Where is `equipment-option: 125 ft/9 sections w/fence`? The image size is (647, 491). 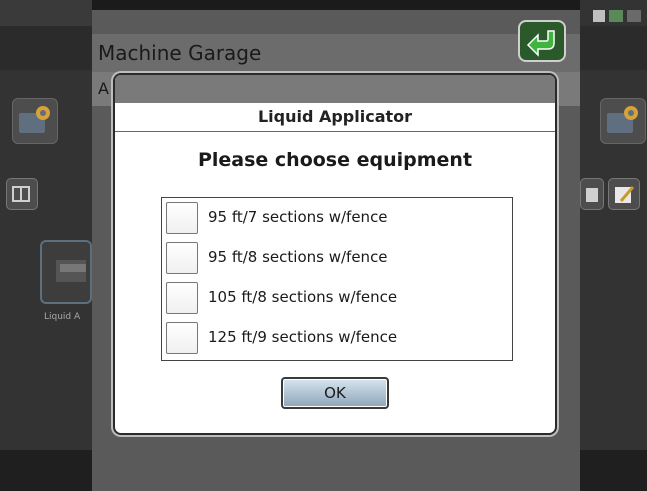
equipment-option: 125 ft/9 sections w/fence is located at coordinates (336, 337).